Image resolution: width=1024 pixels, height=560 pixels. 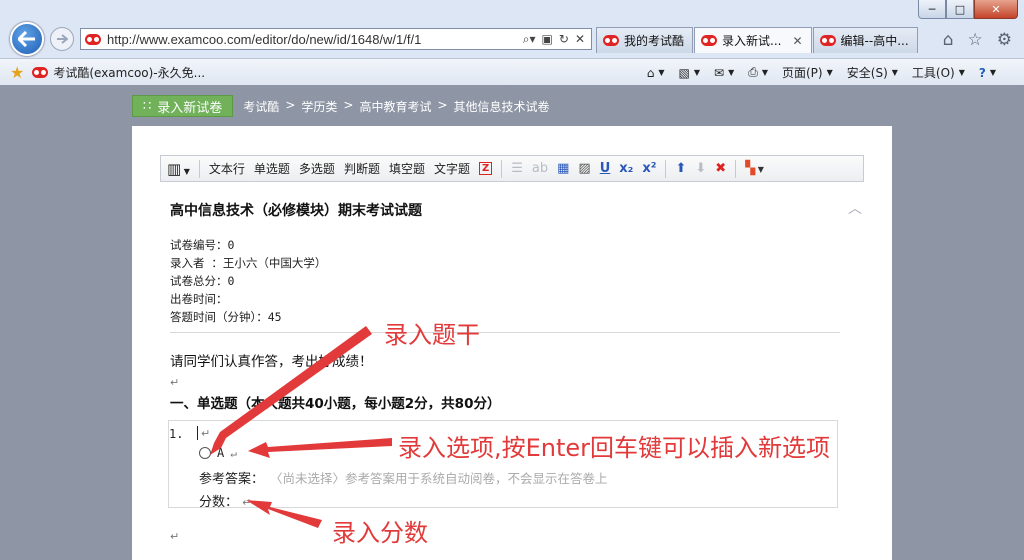 What do you see at coordinates (502, 106) in the screenshot?
I see `breadcrumb-item: 其他信息技术试卷` at bounding box center [502, 106].